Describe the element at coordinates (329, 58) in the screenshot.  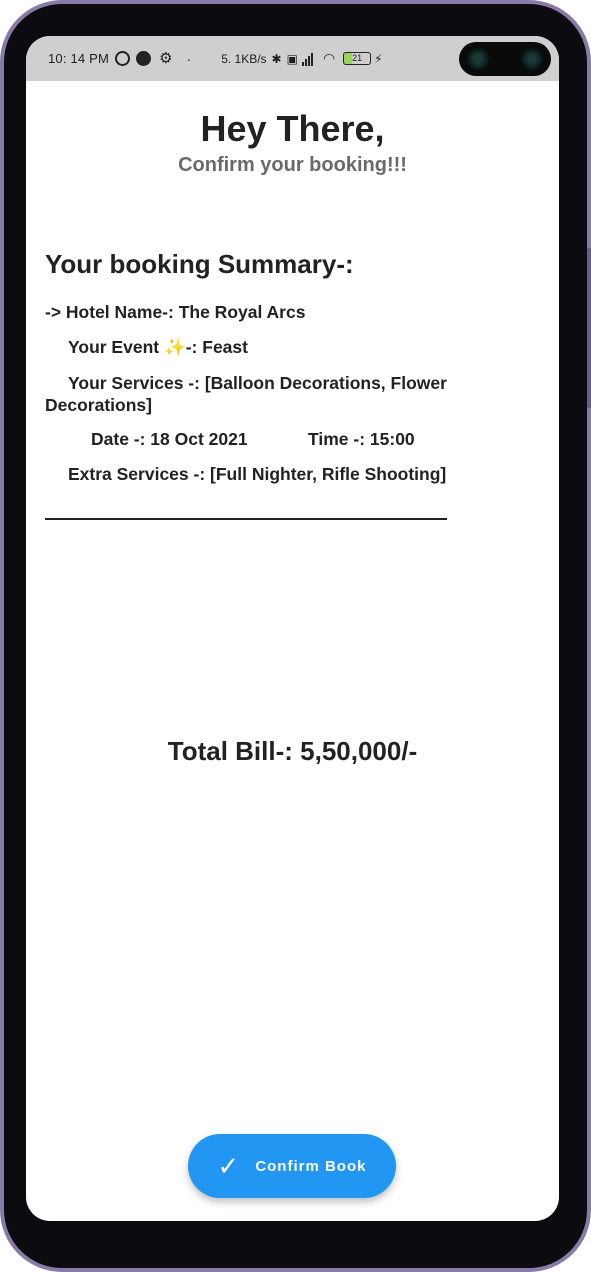
I see `wifi-icon: ◠` at that location.